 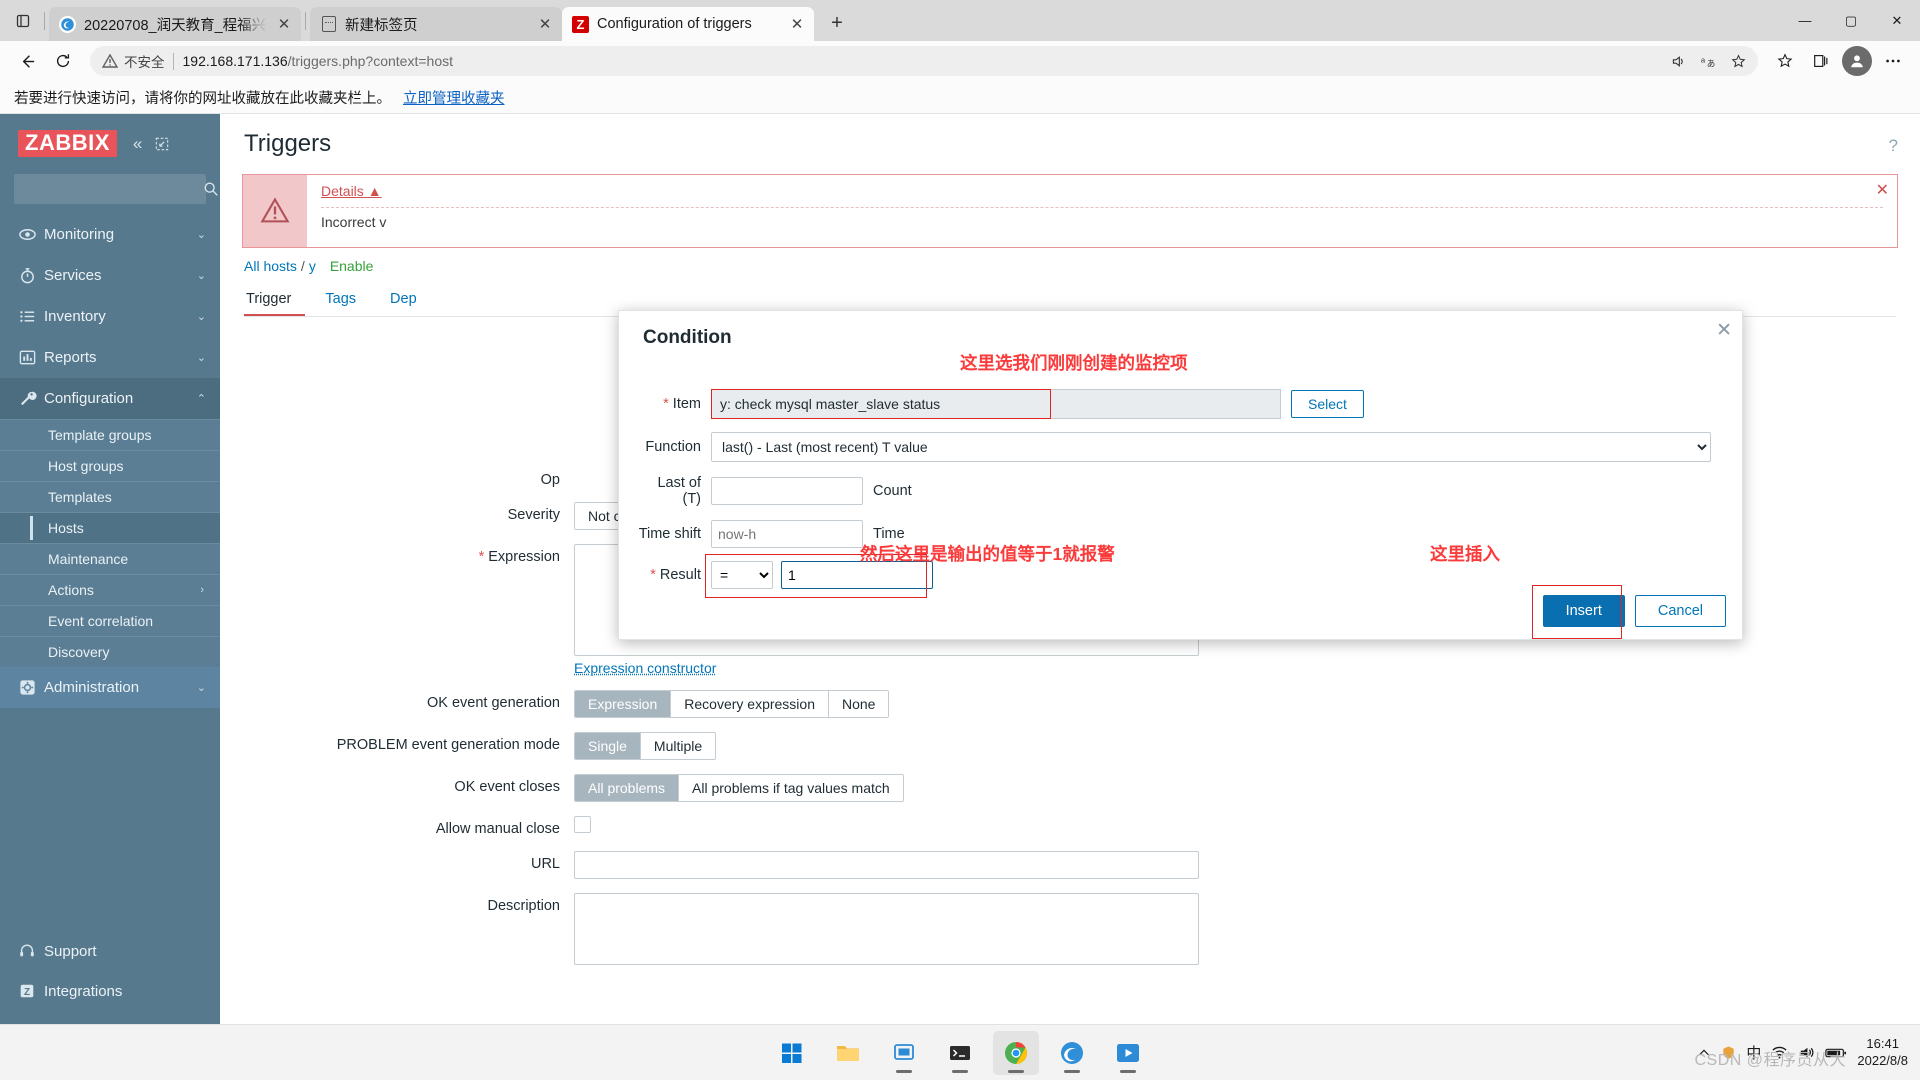 What do you see at coordinates (235, 61) in the screenshot?
I see `url-host: 192.168.171.136` at bounding box center [235, 61].